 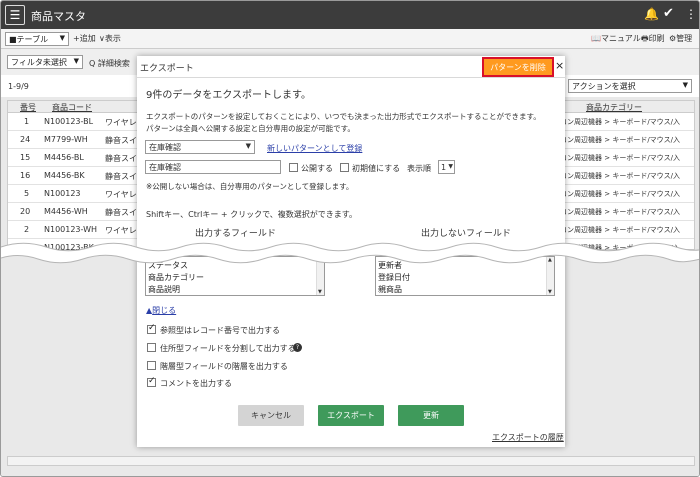 What do you see at coordinates (684, 38) in the screenshot?
I see `admin-label: 管理` at bounding box center [684, 38].